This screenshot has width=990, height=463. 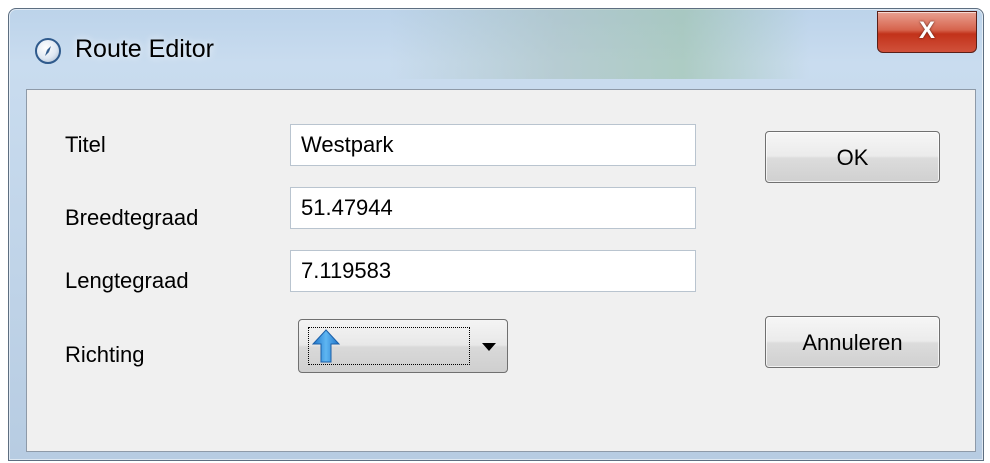 What do you see at coordinates (48, 51) in the screenshot?
I see `compass-icon` at bounding box center [48, 51].